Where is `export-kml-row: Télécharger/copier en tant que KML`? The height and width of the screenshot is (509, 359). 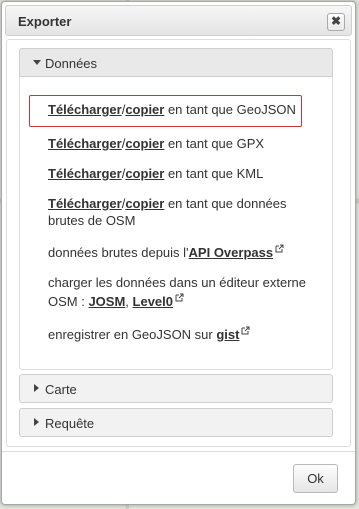 export-kml-row: Télécharger/copier en tant que KML is located at coordinates (155, 173).